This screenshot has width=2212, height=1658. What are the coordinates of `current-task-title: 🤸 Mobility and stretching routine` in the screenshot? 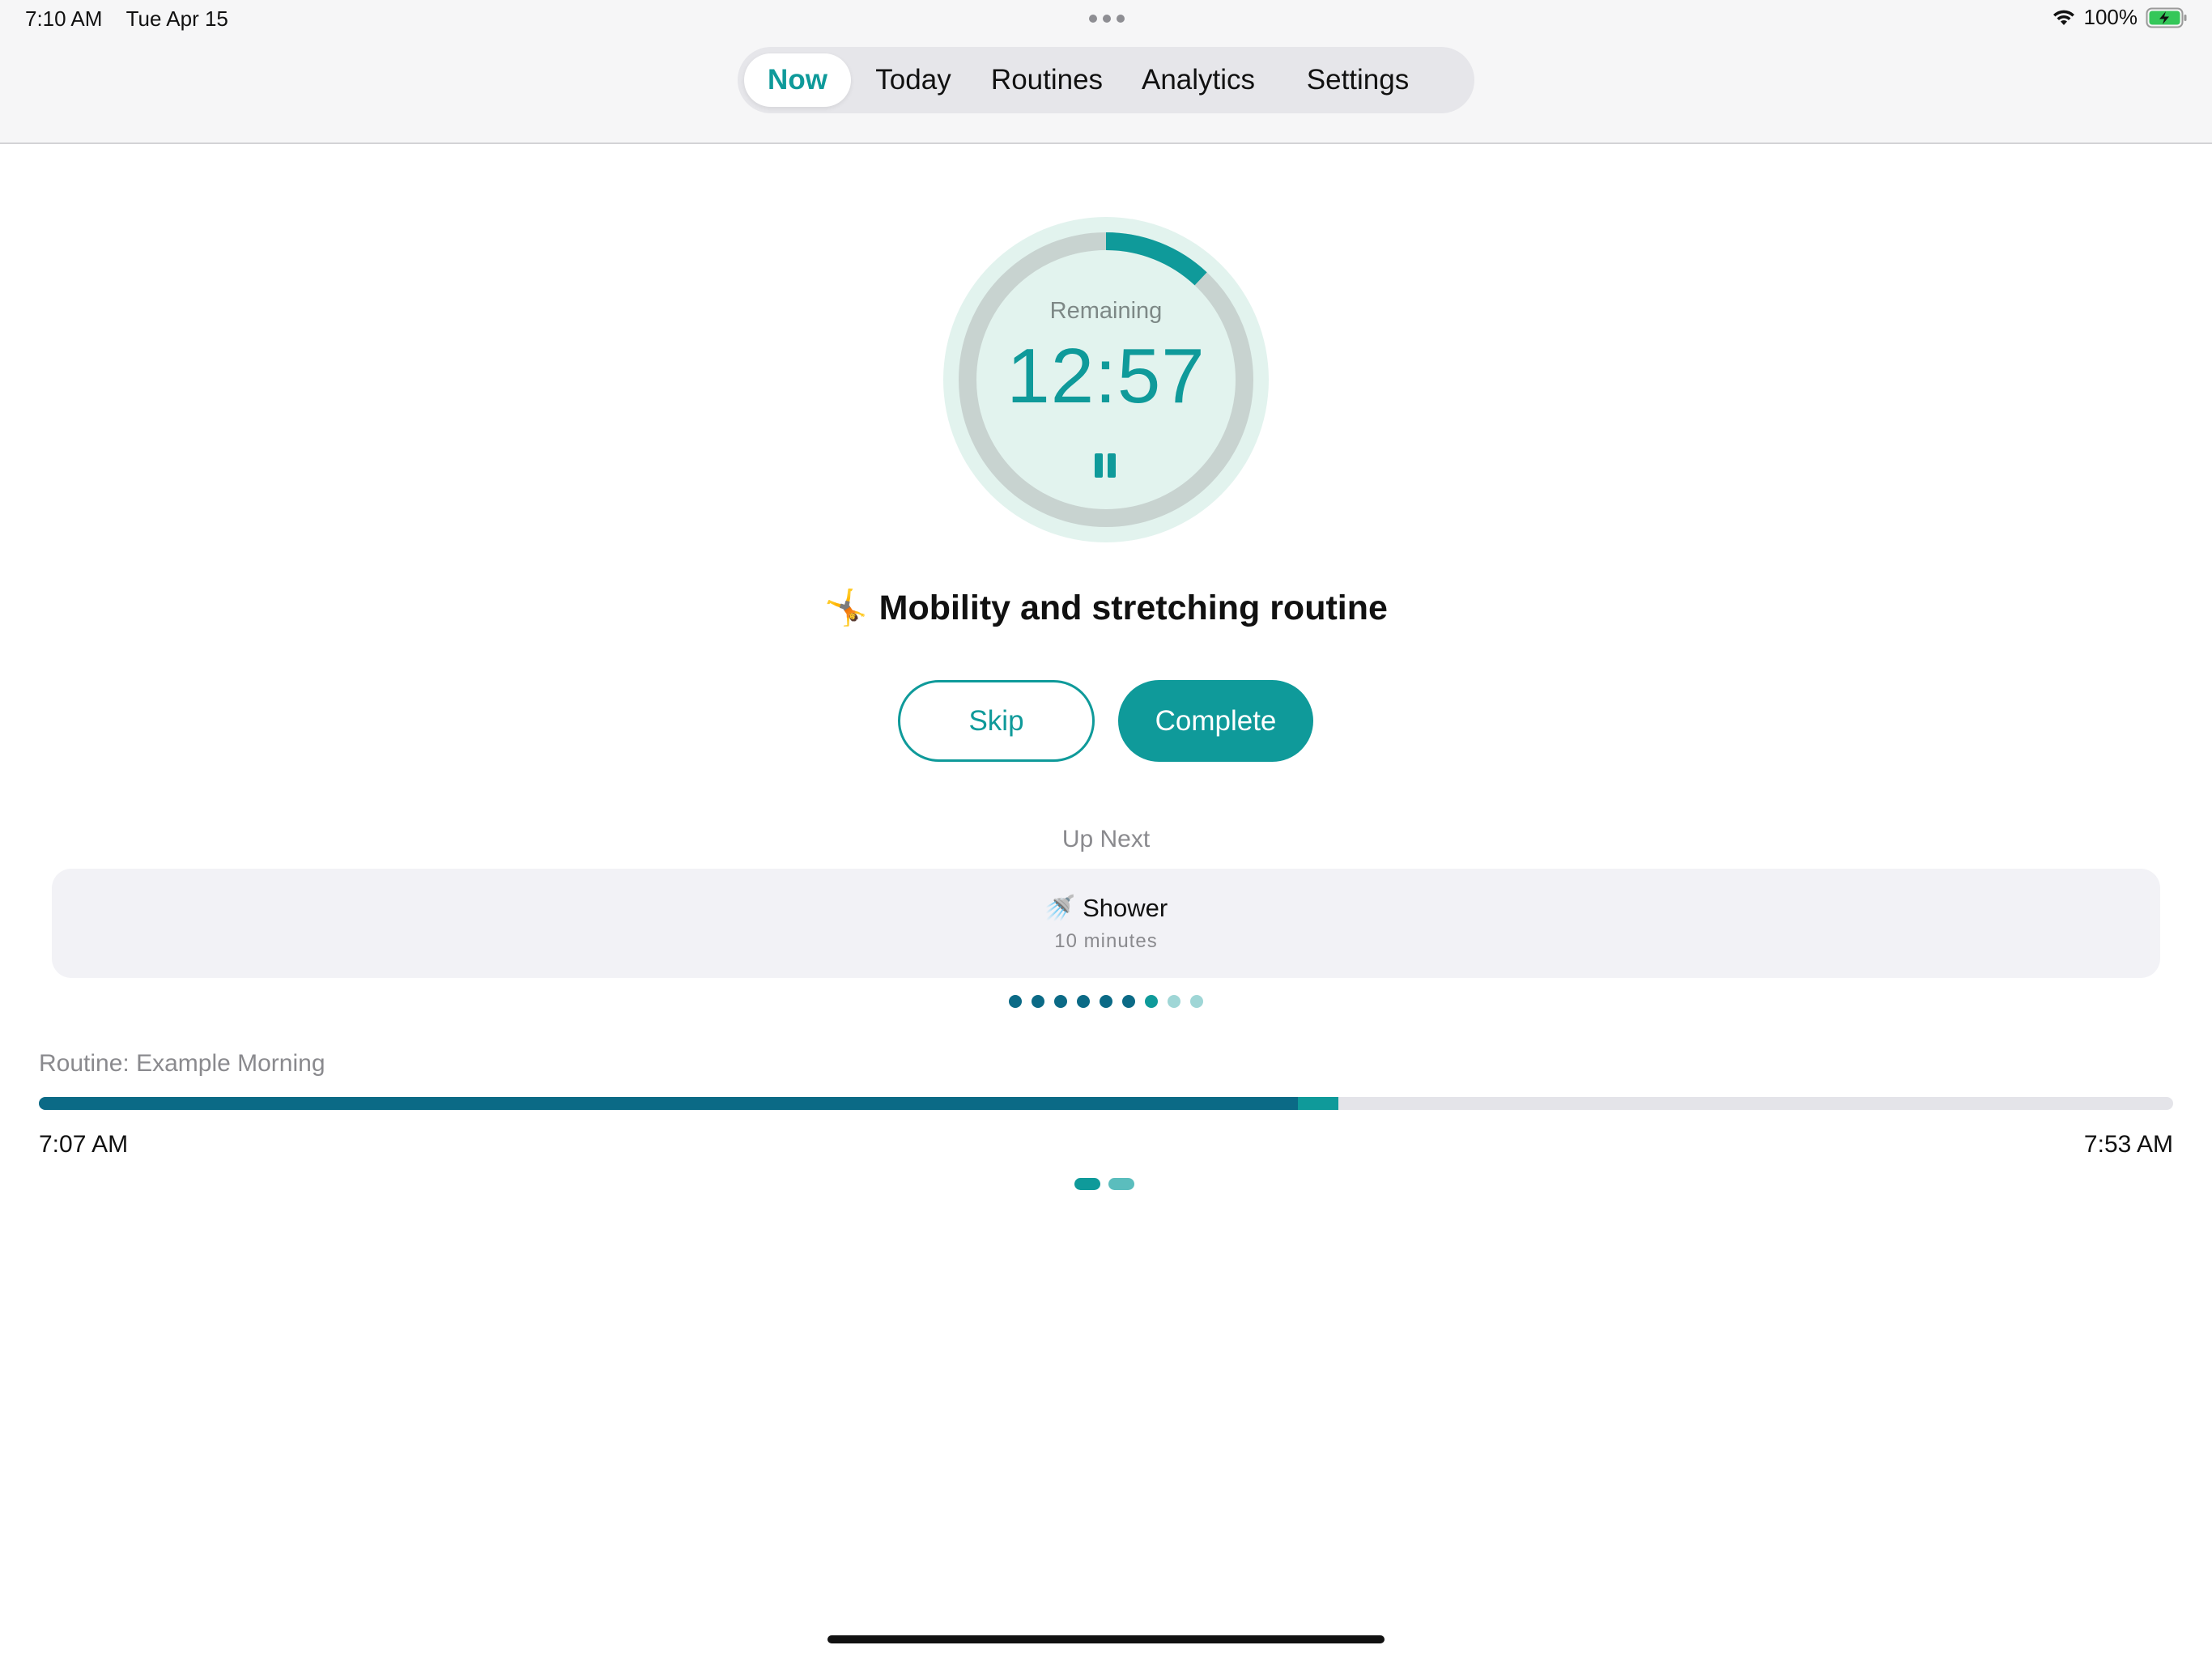 It's located at (1106, 608).